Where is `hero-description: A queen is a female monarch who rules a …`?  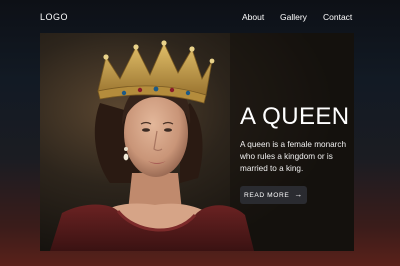
hero-description: A queen is a female monarch who rules a … is located at coordinates (293, 156).